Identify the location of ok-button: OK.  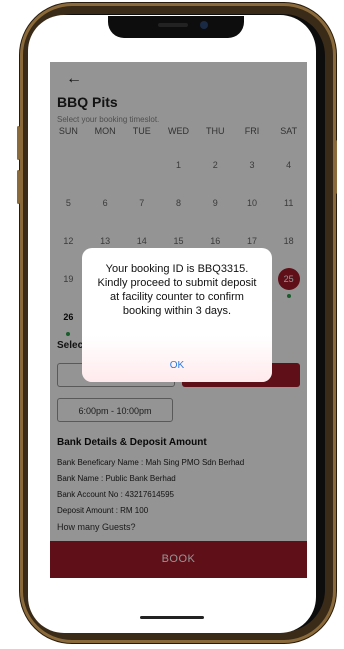
(177, 365).